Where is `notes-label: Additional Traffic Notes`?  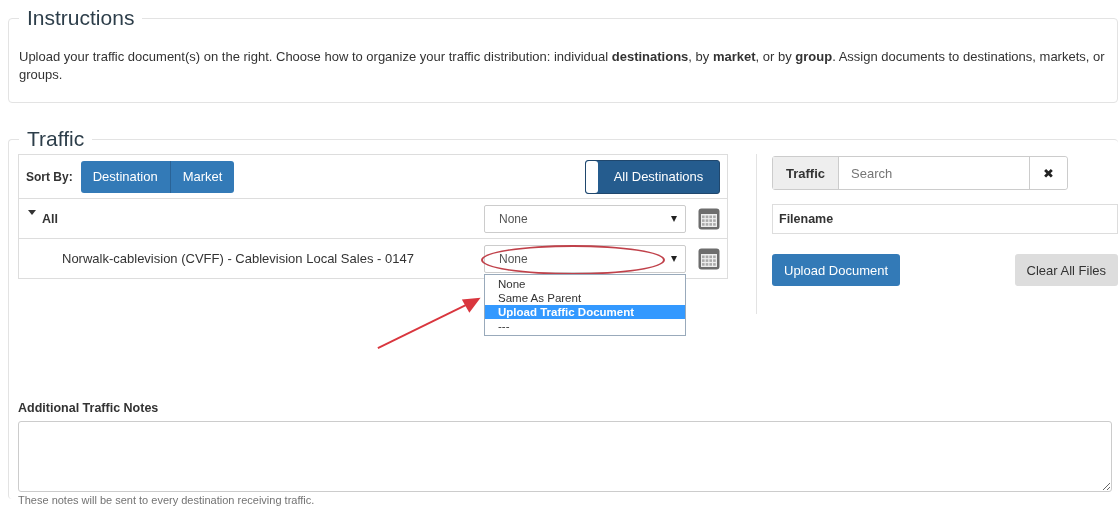 notes-label: Additional Traffic Notes is located at coordinates (89, 408).